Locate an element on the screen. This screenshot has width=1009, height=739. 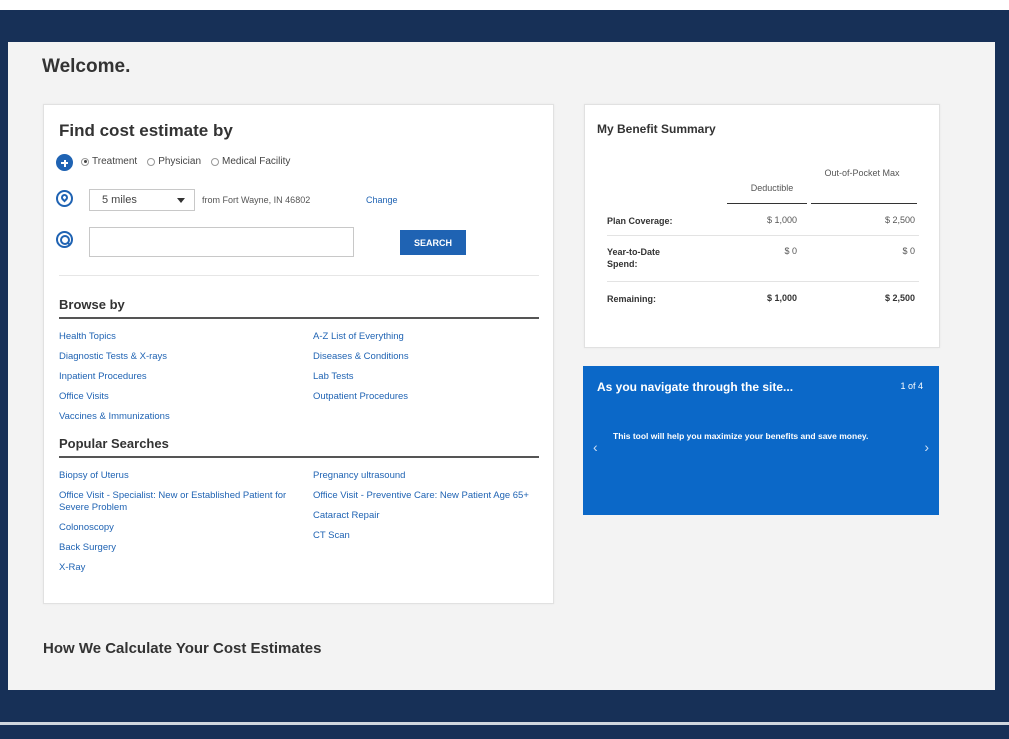
link-health-topics: Health Topics is located at coordinates (114, 337).